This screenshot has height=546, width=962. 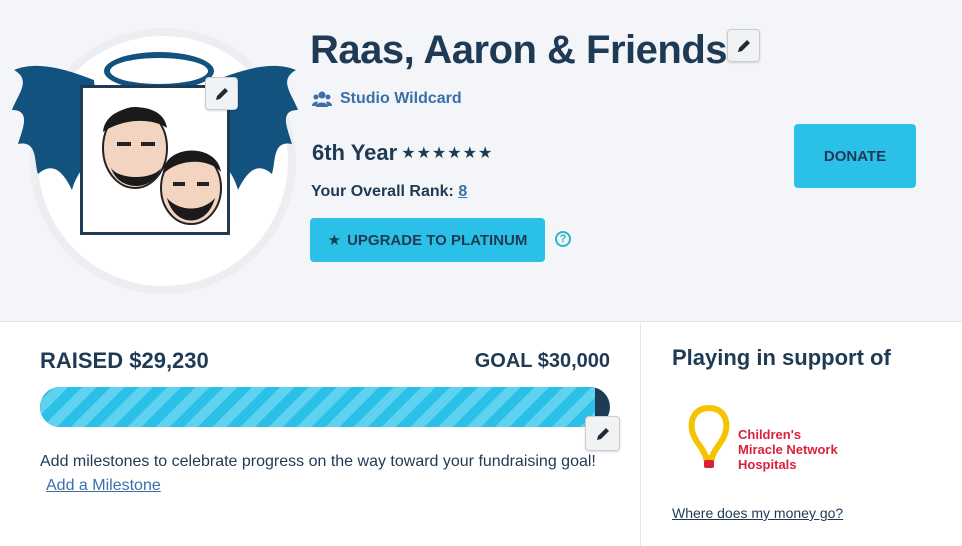 I want to click on page-title: Raas, Aaron & Friends, so click(x=519, y=50).